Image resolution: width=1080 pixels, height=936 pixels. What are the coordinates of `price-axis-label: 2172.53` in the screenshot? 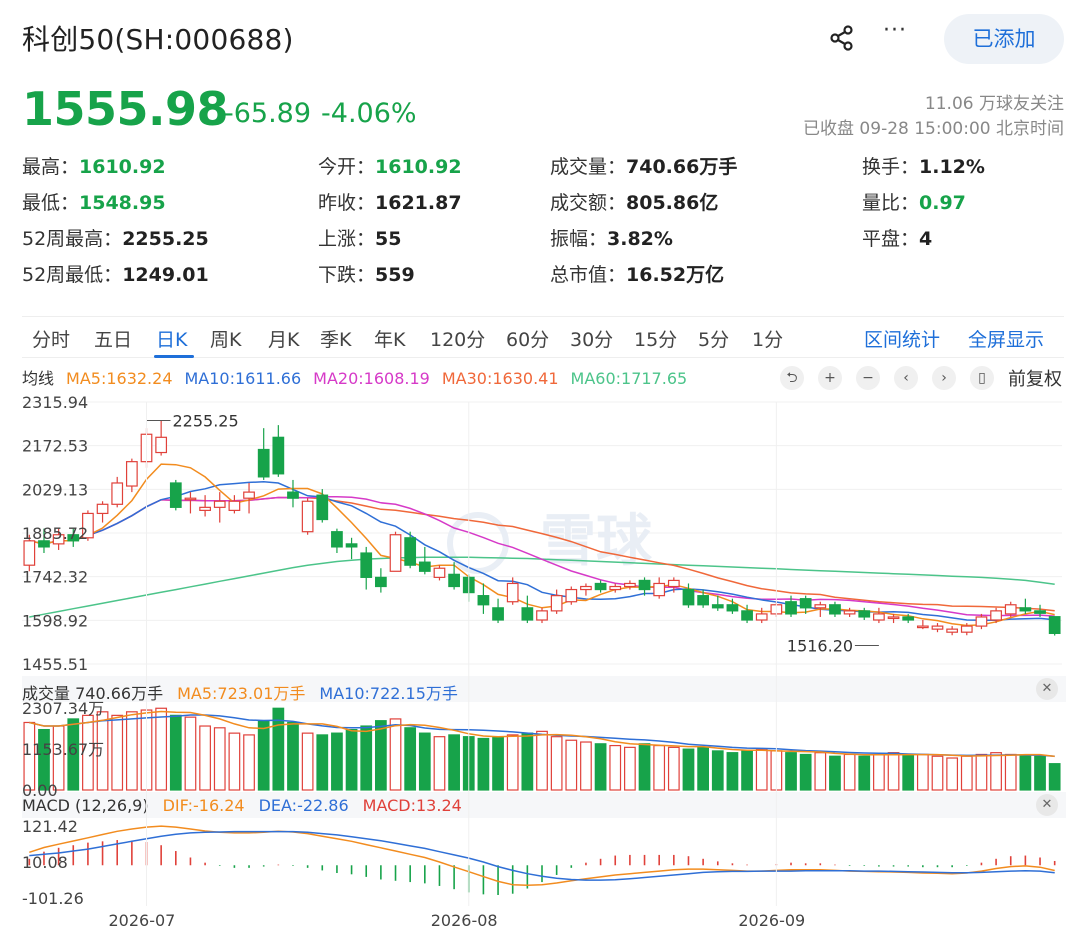 It's located at (55, 446).